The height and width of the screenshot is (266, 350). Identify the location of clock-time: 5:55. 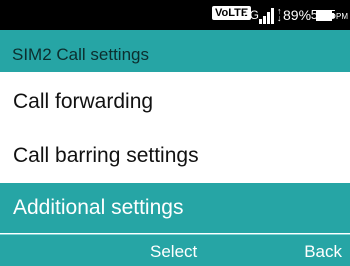
(323, 14).